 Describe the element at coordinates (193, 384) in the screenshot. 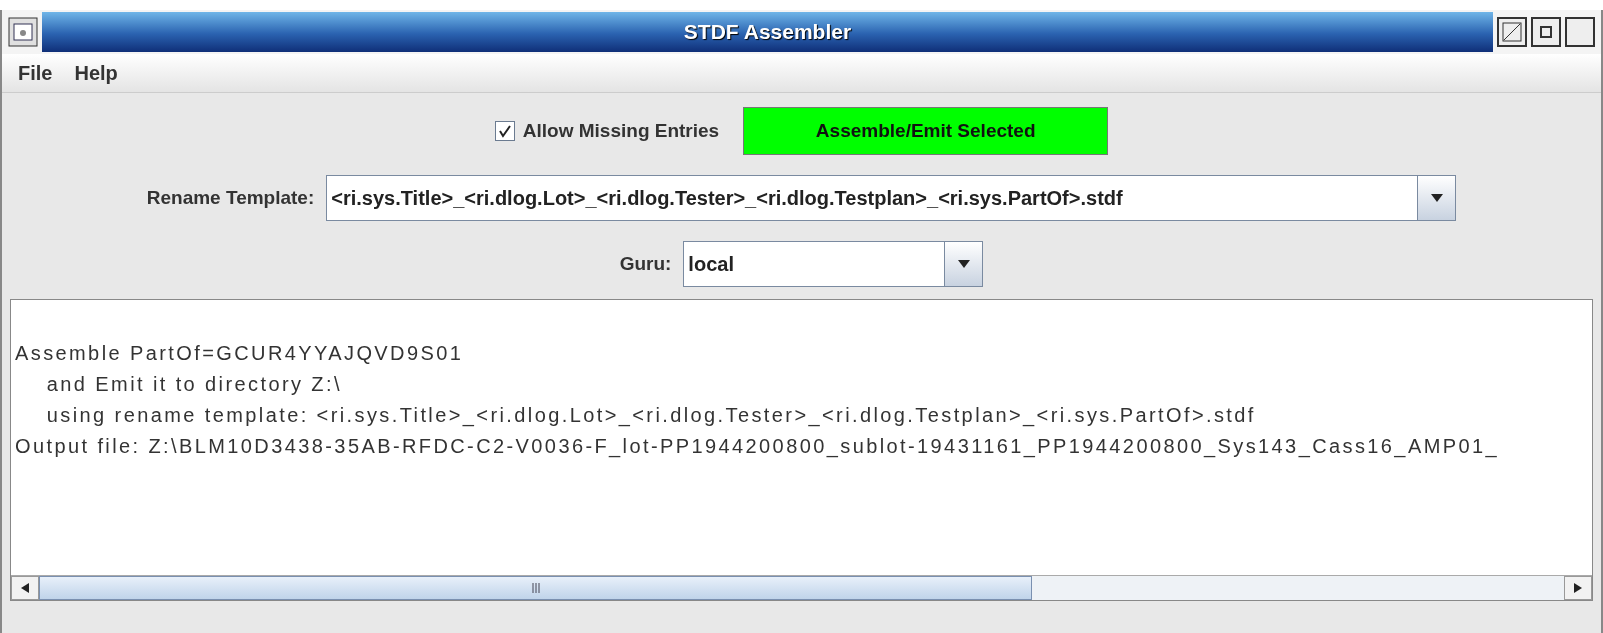

I see `log-line: and Emit it to directory Z:\` at that location.